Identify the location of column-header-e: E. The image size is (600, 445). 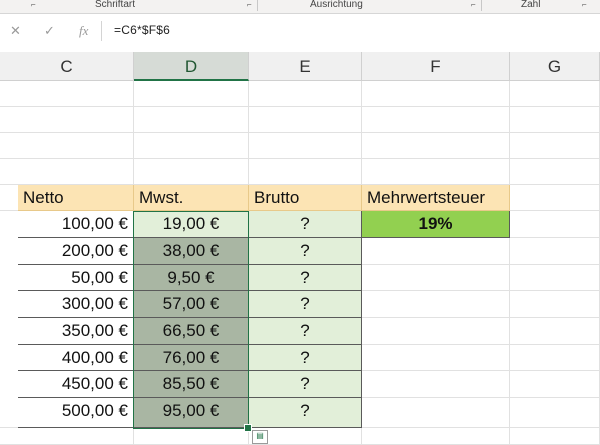
(305, 66).